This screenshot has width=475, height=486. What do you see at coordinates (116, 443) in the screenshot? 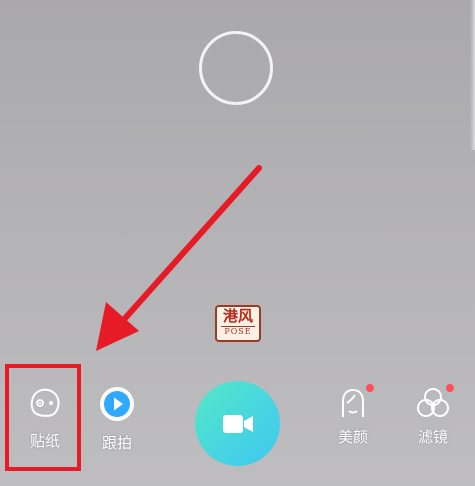
I see `follow-shoot-label: 跟拍` at bounding box center [116, 443].